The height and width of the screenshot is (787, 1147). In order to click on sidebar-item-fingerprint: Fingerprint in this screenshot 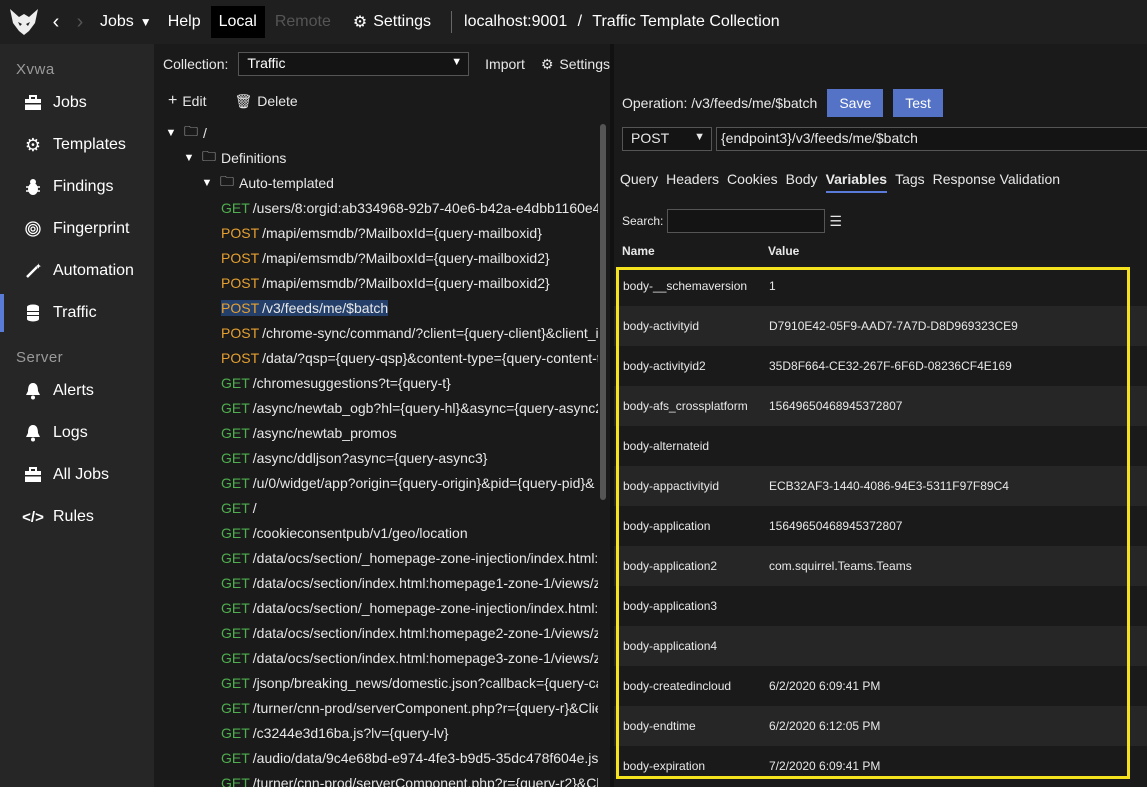, I will do `click(77, 229)`.